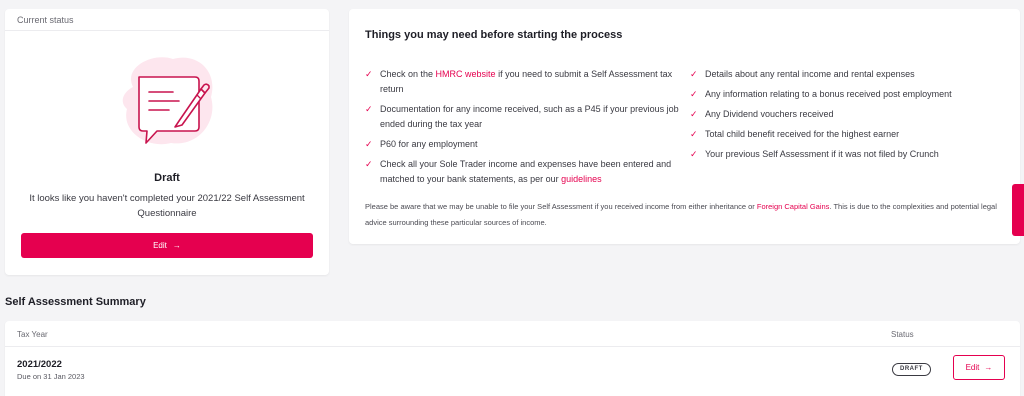  Describe the element at coordinates (911, 369) in the screenshot. I see `status-badge: DRAFT` at that location.